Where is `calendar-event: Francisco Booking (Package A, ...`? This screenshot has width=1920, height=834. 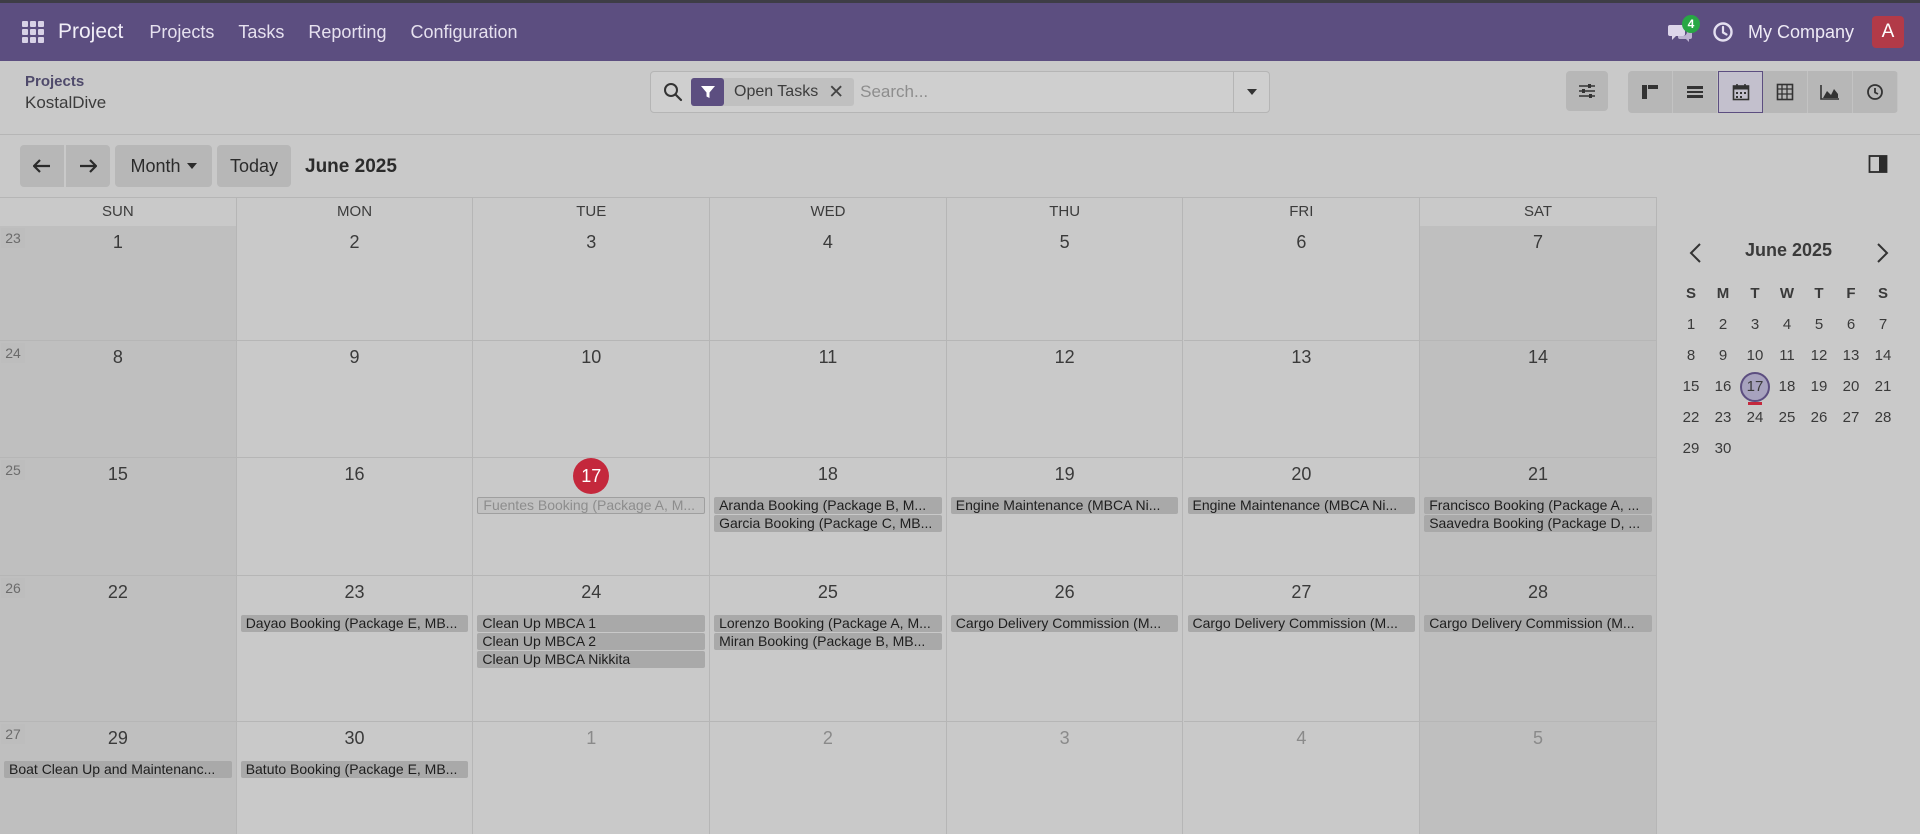
calendar-event: Francisco Booking (Package A, ... is located at coordinates (1538, 505).